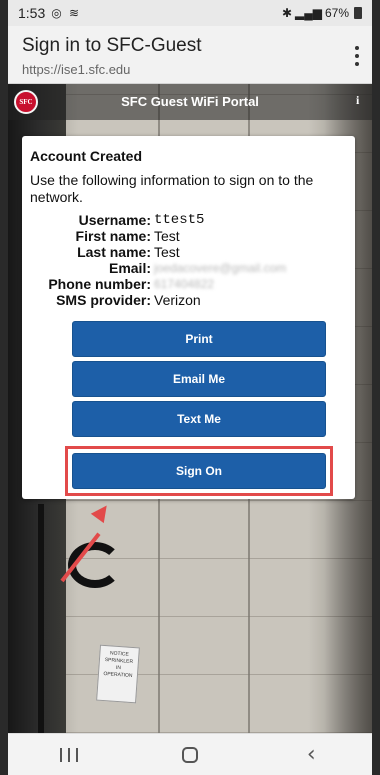  Describe the element at coordinates (286, 13) in the screenshot. I see `nfc-icon: ✱` at that location.